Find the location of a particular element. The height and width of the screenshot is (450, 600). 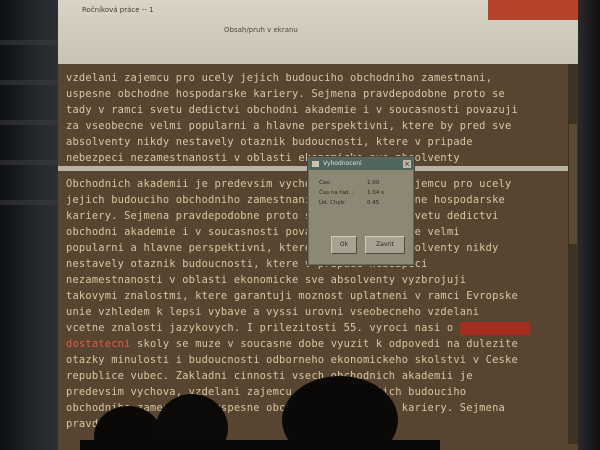

dialog-titlebar: Vyhodnoceni × is located at coordinates (361, 164).